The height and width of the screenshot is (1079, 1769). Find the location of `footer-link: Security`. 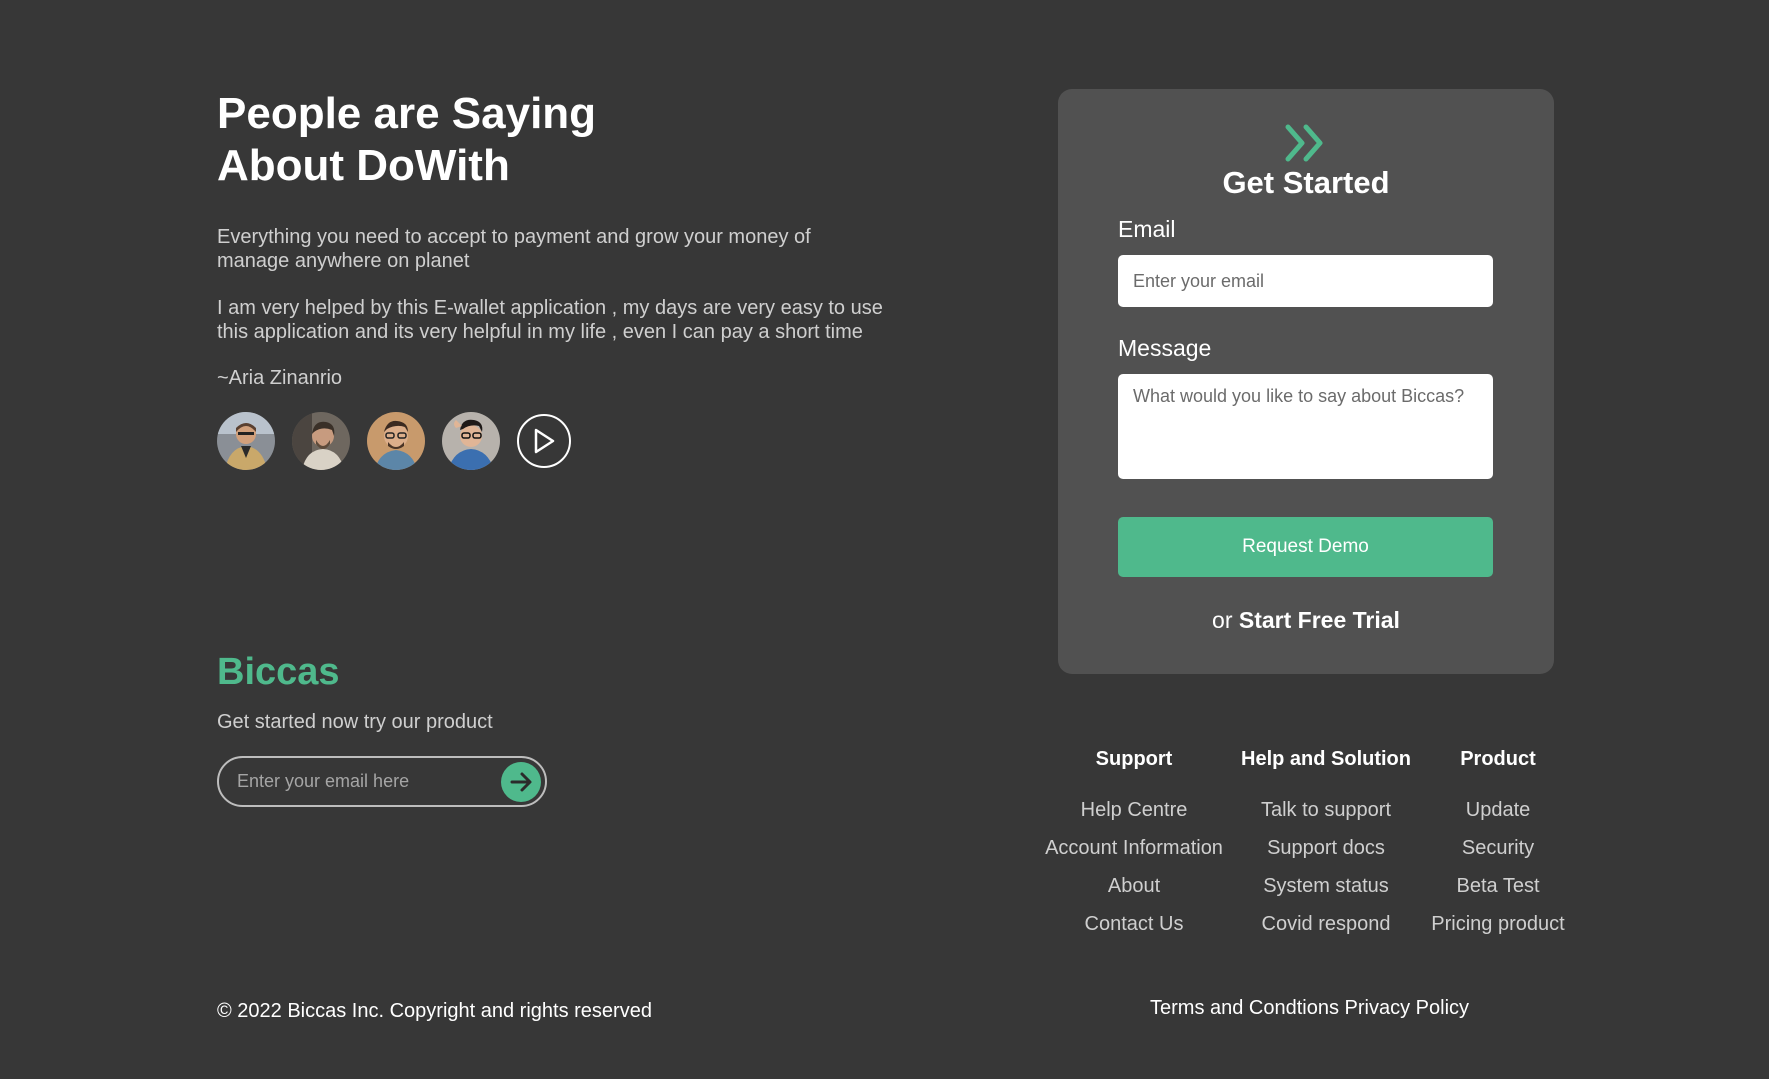

footer-link: Security is located at coordinates (1498, 848).